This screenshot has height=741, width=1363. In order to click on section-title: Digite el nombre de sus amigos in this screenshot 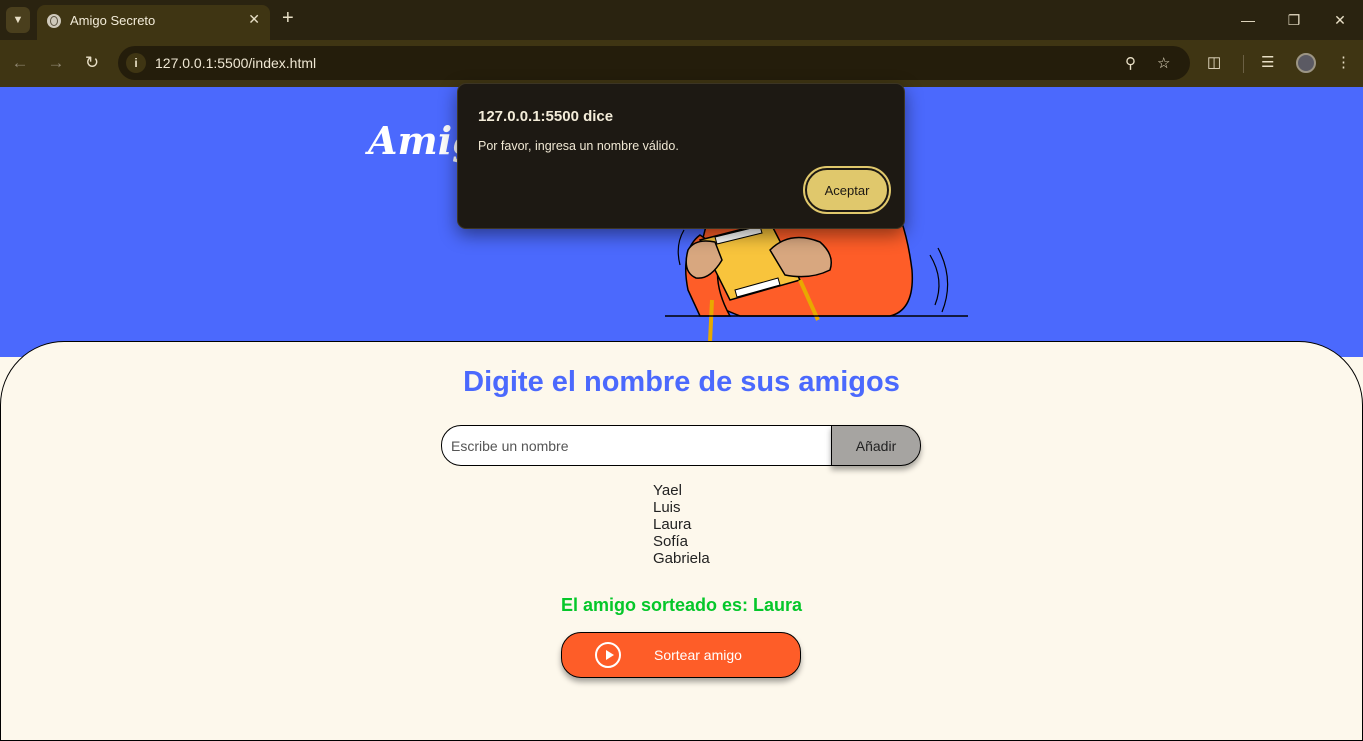, I will do `click(681, 382)`.